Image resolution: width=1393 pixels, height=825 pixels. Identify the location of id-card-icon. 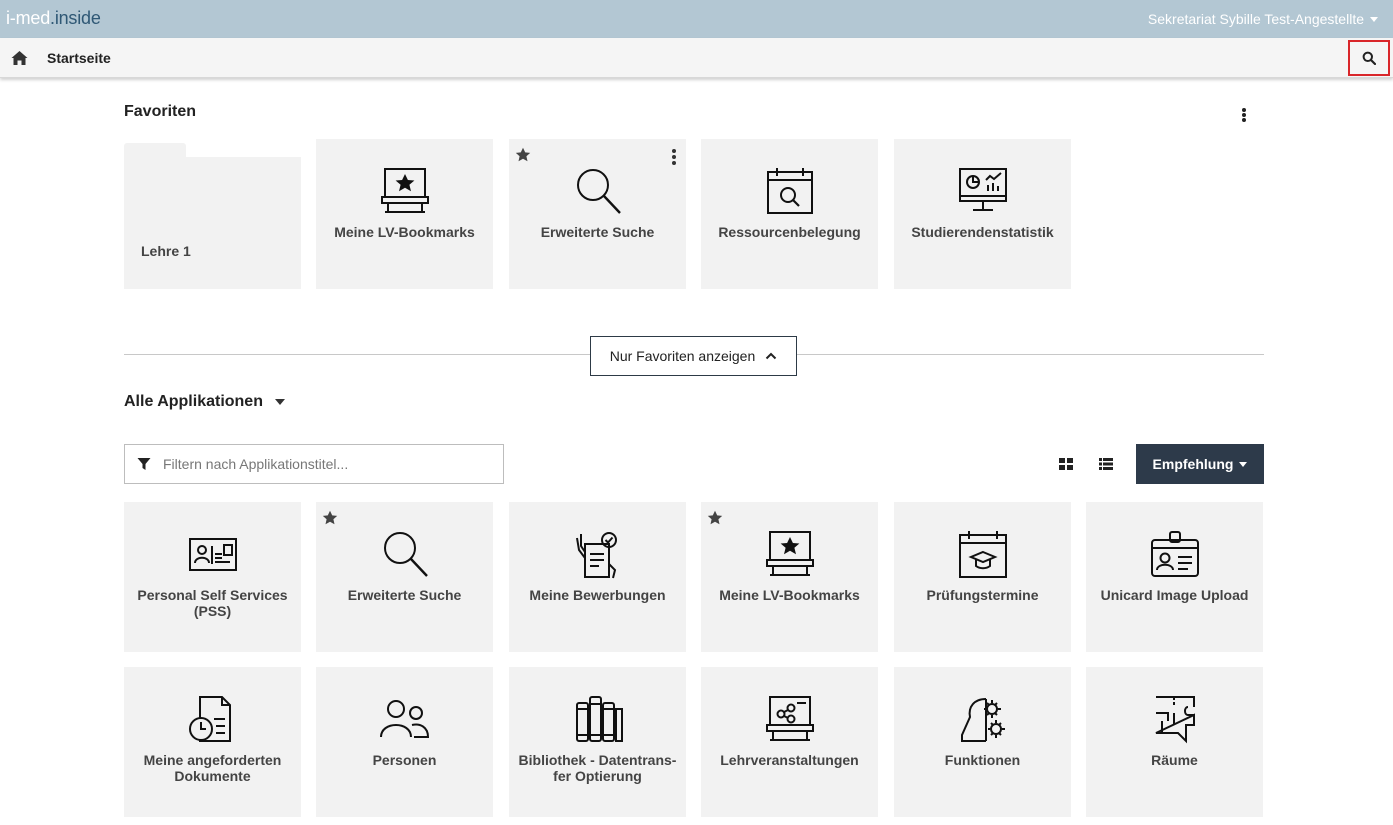
(212, 554).